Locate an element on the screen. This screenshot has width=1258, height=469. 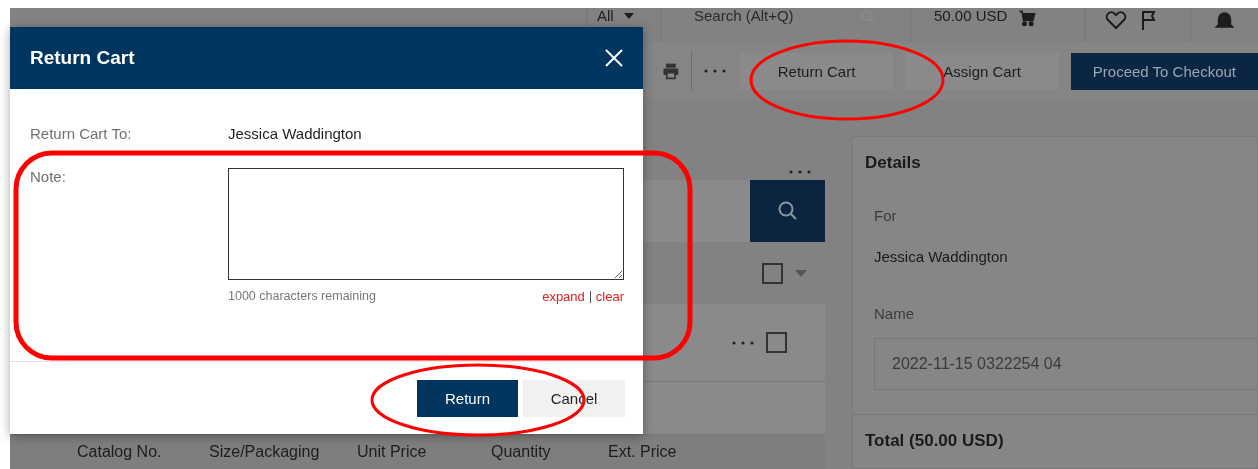
caret-icon is located at coordinates (628, 16).